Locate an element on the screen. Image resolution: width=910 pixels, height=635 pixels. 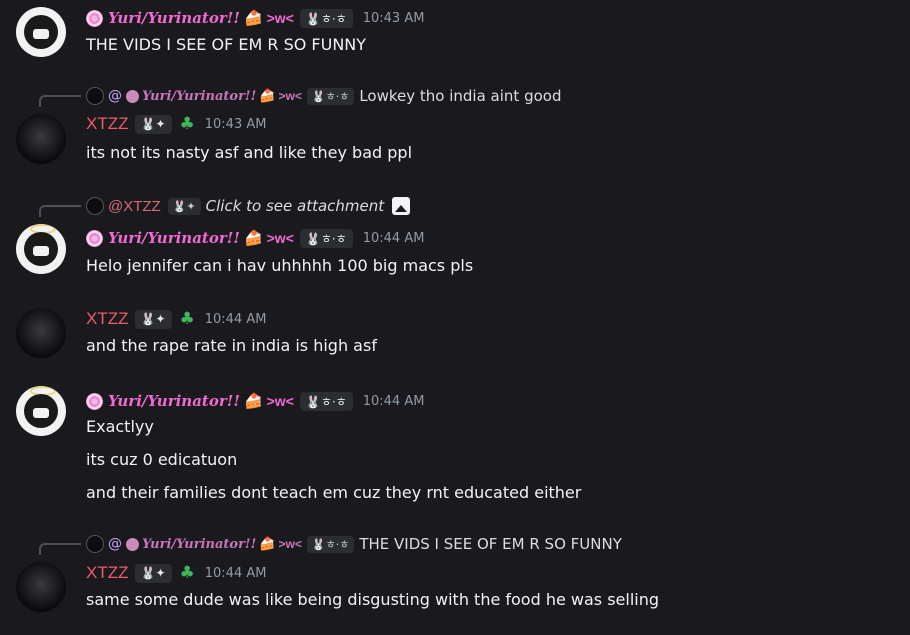
reply-text: THE VIDS I SEE OF EM R SO FUNNY is located at coordinates (490, 544).